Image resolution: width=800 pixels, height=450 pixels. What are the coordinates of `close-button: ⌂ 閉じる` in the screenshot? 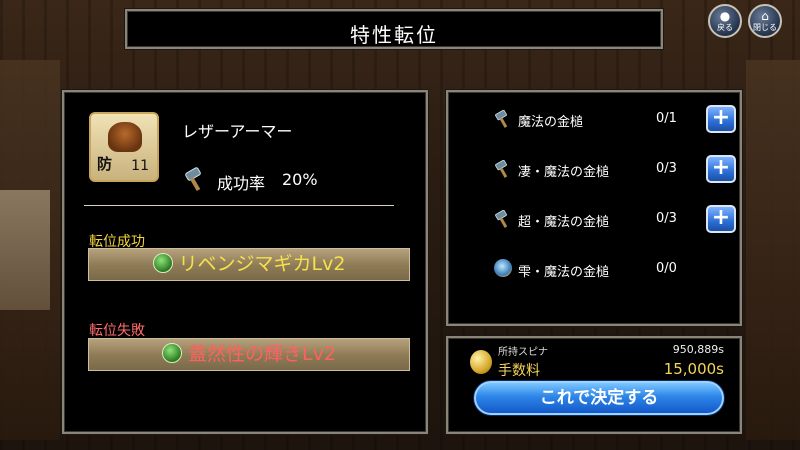 It's located at (765, 21).